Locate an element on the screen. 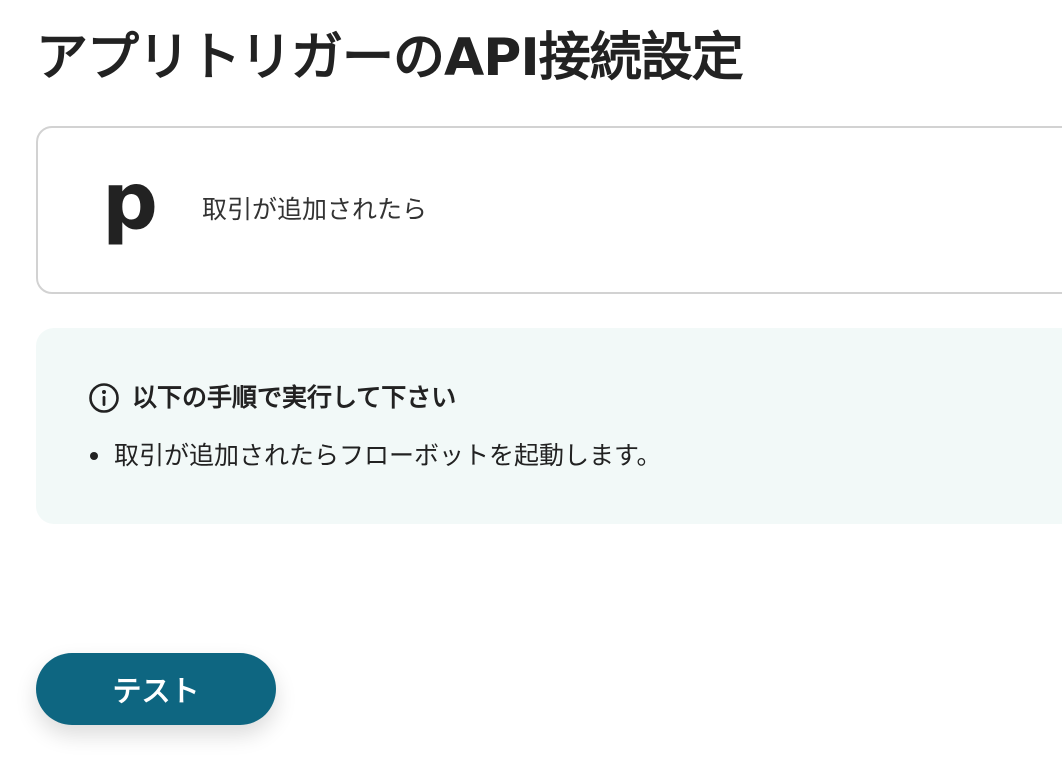 This screenshot has height=780, width=1062. instructions-header: 以下の手順で実行して下さい is located at coordinates (272, 398).